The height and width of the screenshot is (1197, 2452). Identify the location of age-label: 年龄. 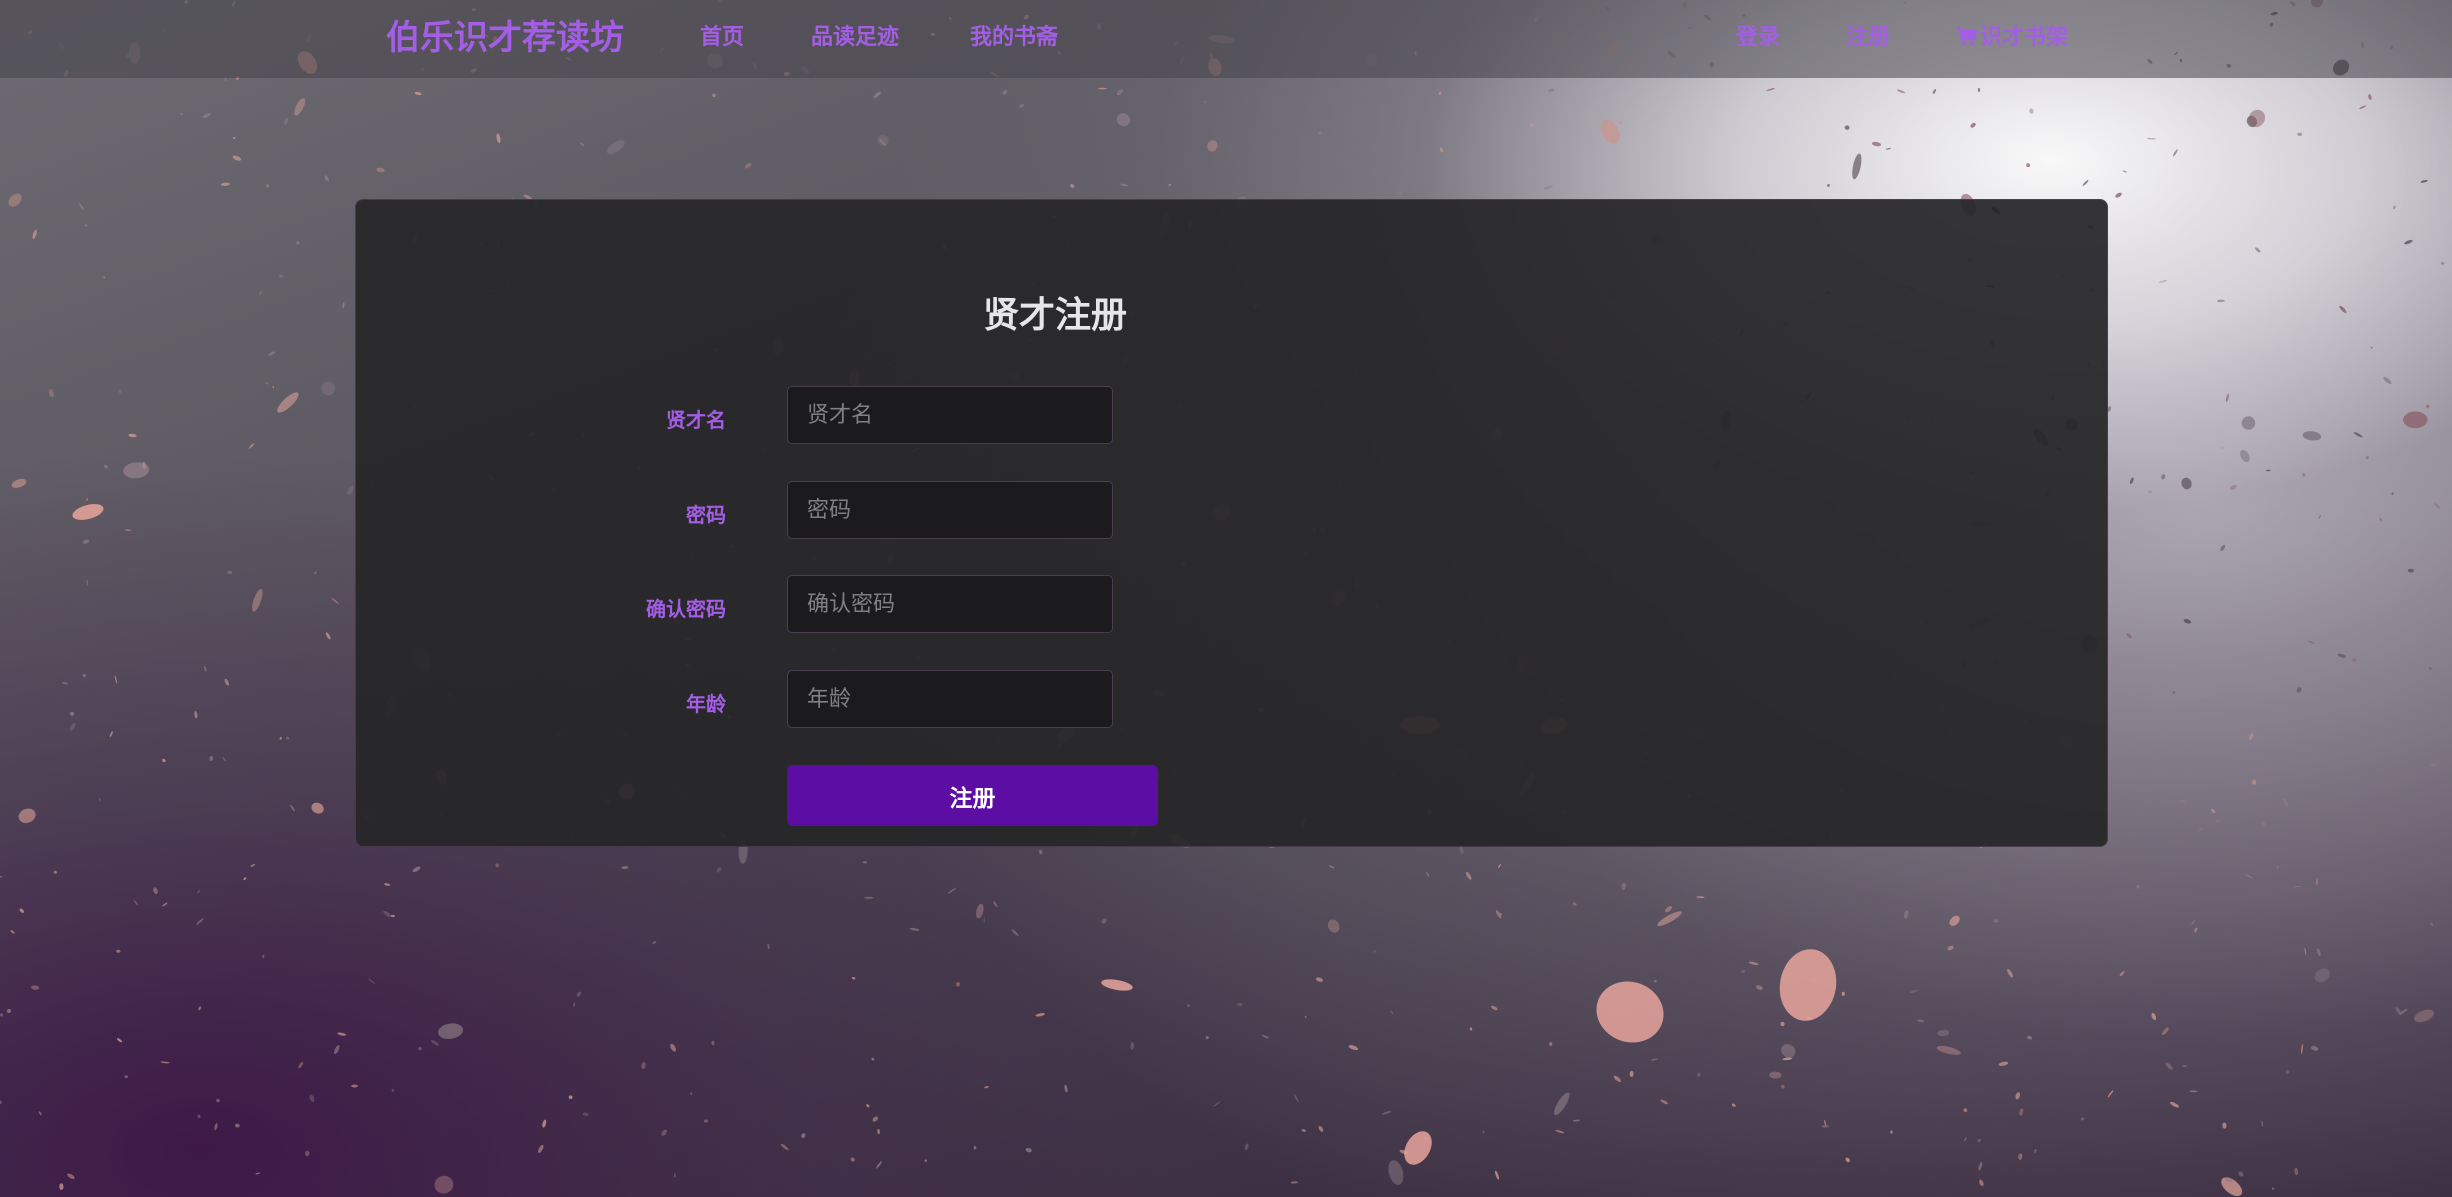
(706, 704).